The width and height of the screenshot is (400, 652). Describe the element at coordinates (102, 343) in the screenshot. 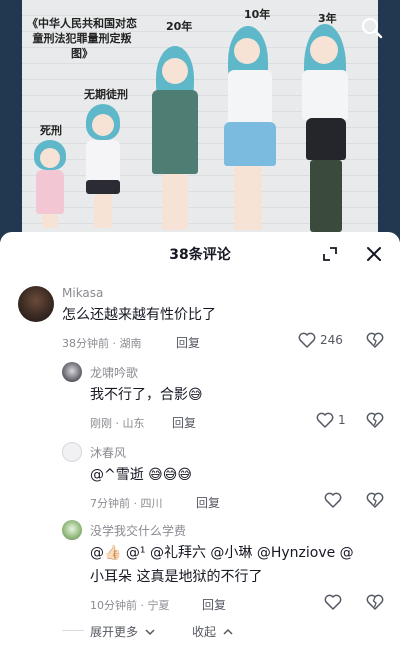

I see `comment-meta: 38分钟前 · 湖南` at that location.